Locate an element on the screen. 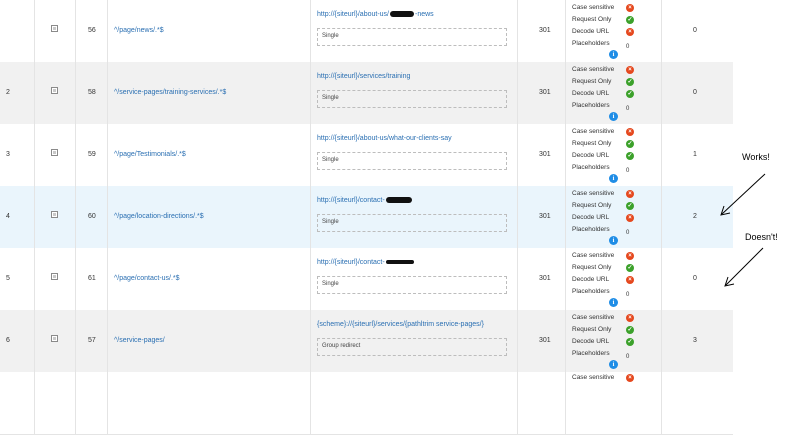 The width and height of the screenshot is (800, 435). table-row: Case sensitive × is located at coordinates (366, 403).